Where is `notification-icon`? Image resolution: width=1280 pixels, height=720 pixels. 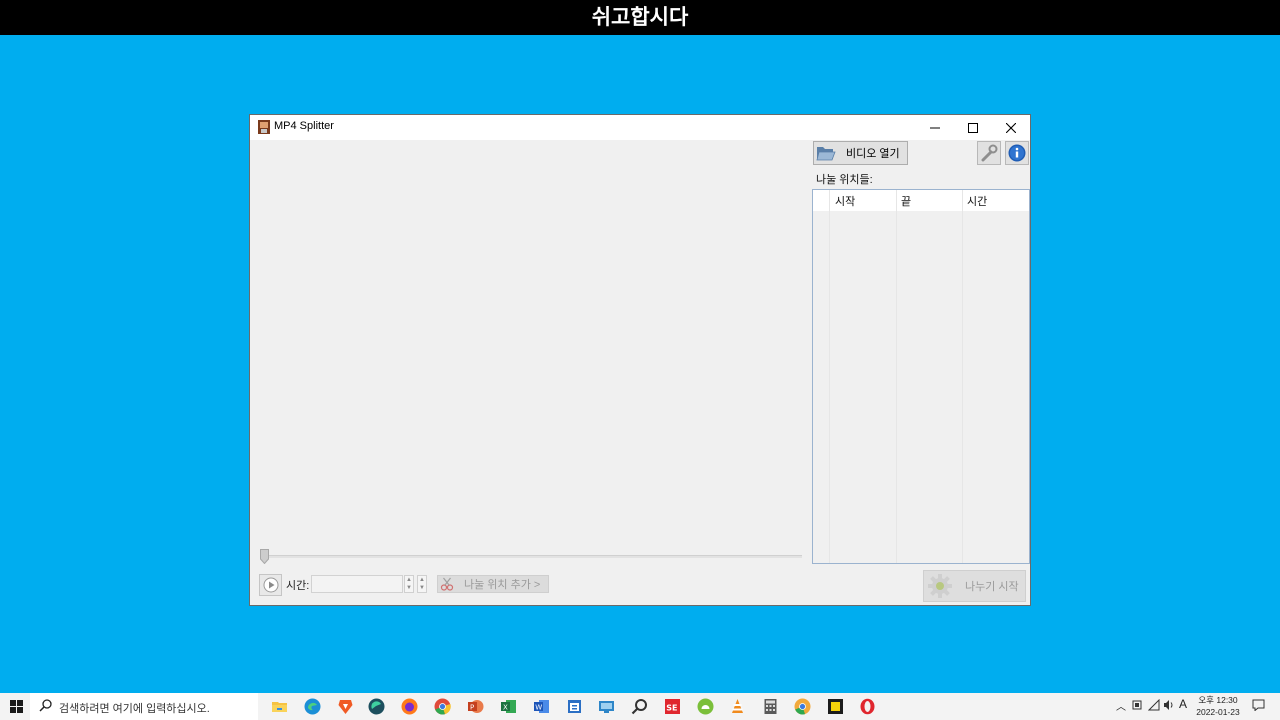 notification-icon is located at coordinates (1258, 705).